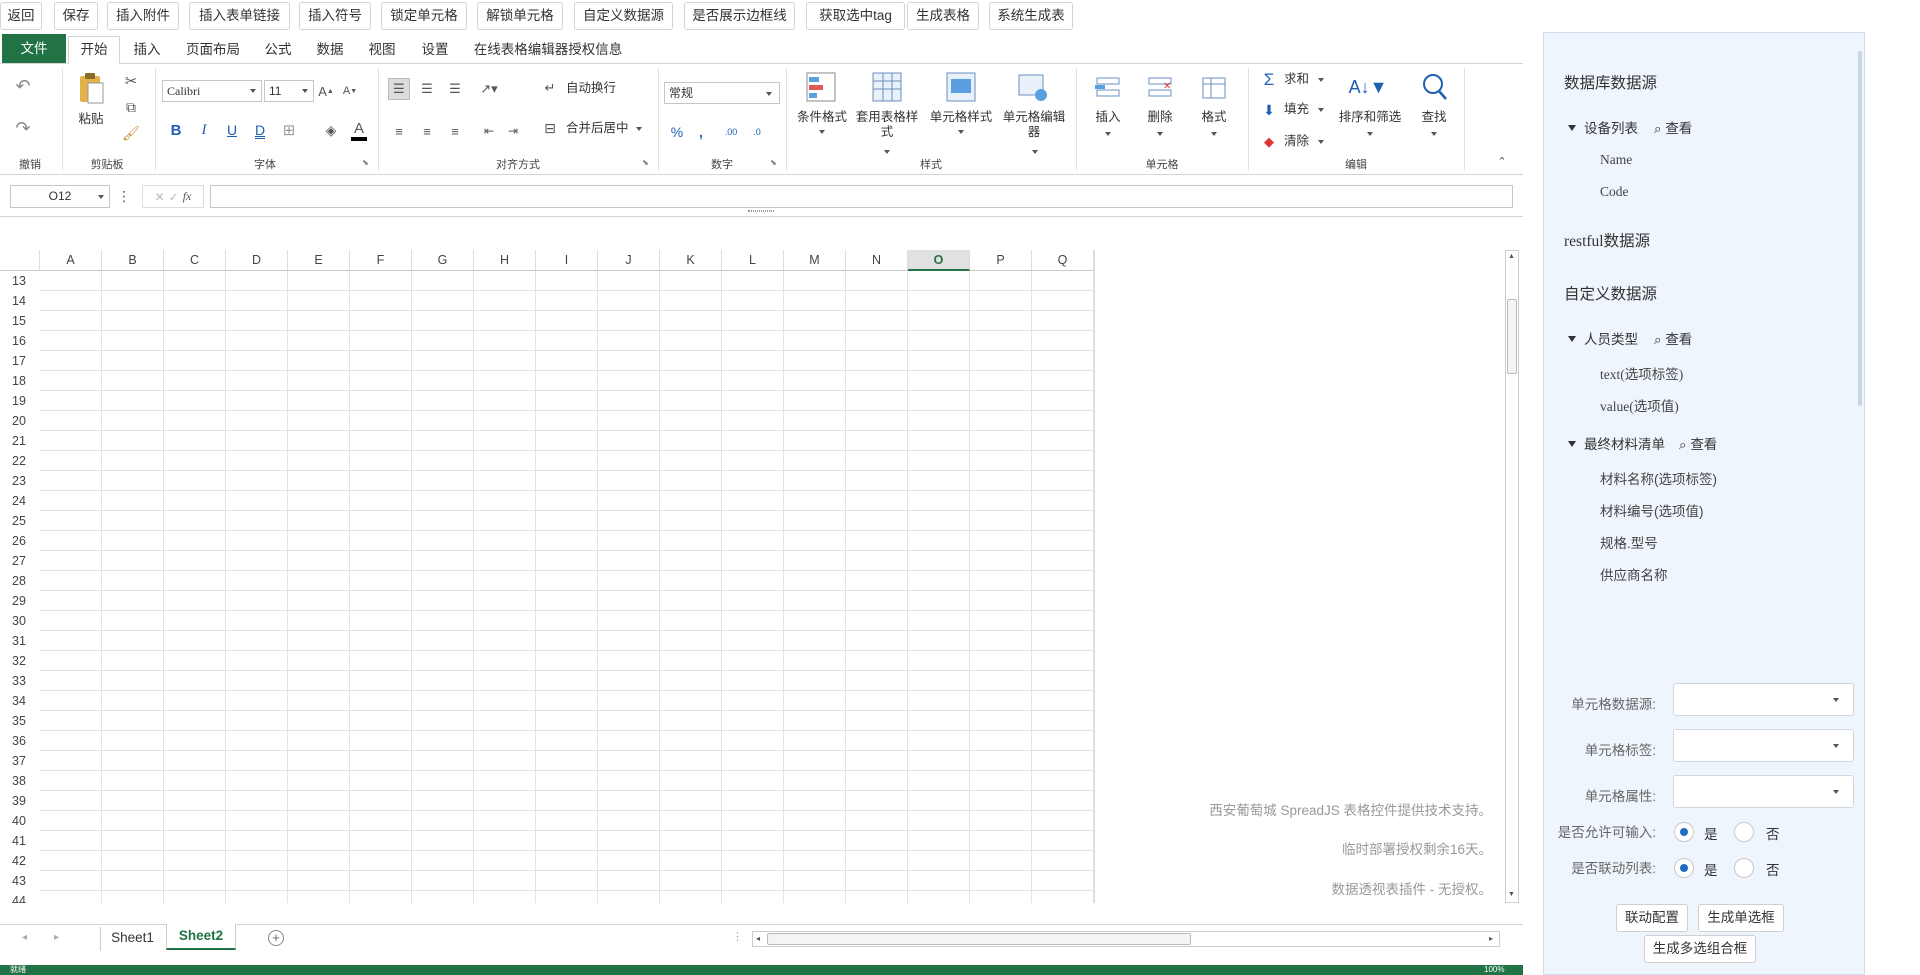 This screenshot has height=975, width=1920. Describe the element at coordinates (739, 16) in the screenshot. I see `toggle-border-button: 是否展示边框线` at that location.